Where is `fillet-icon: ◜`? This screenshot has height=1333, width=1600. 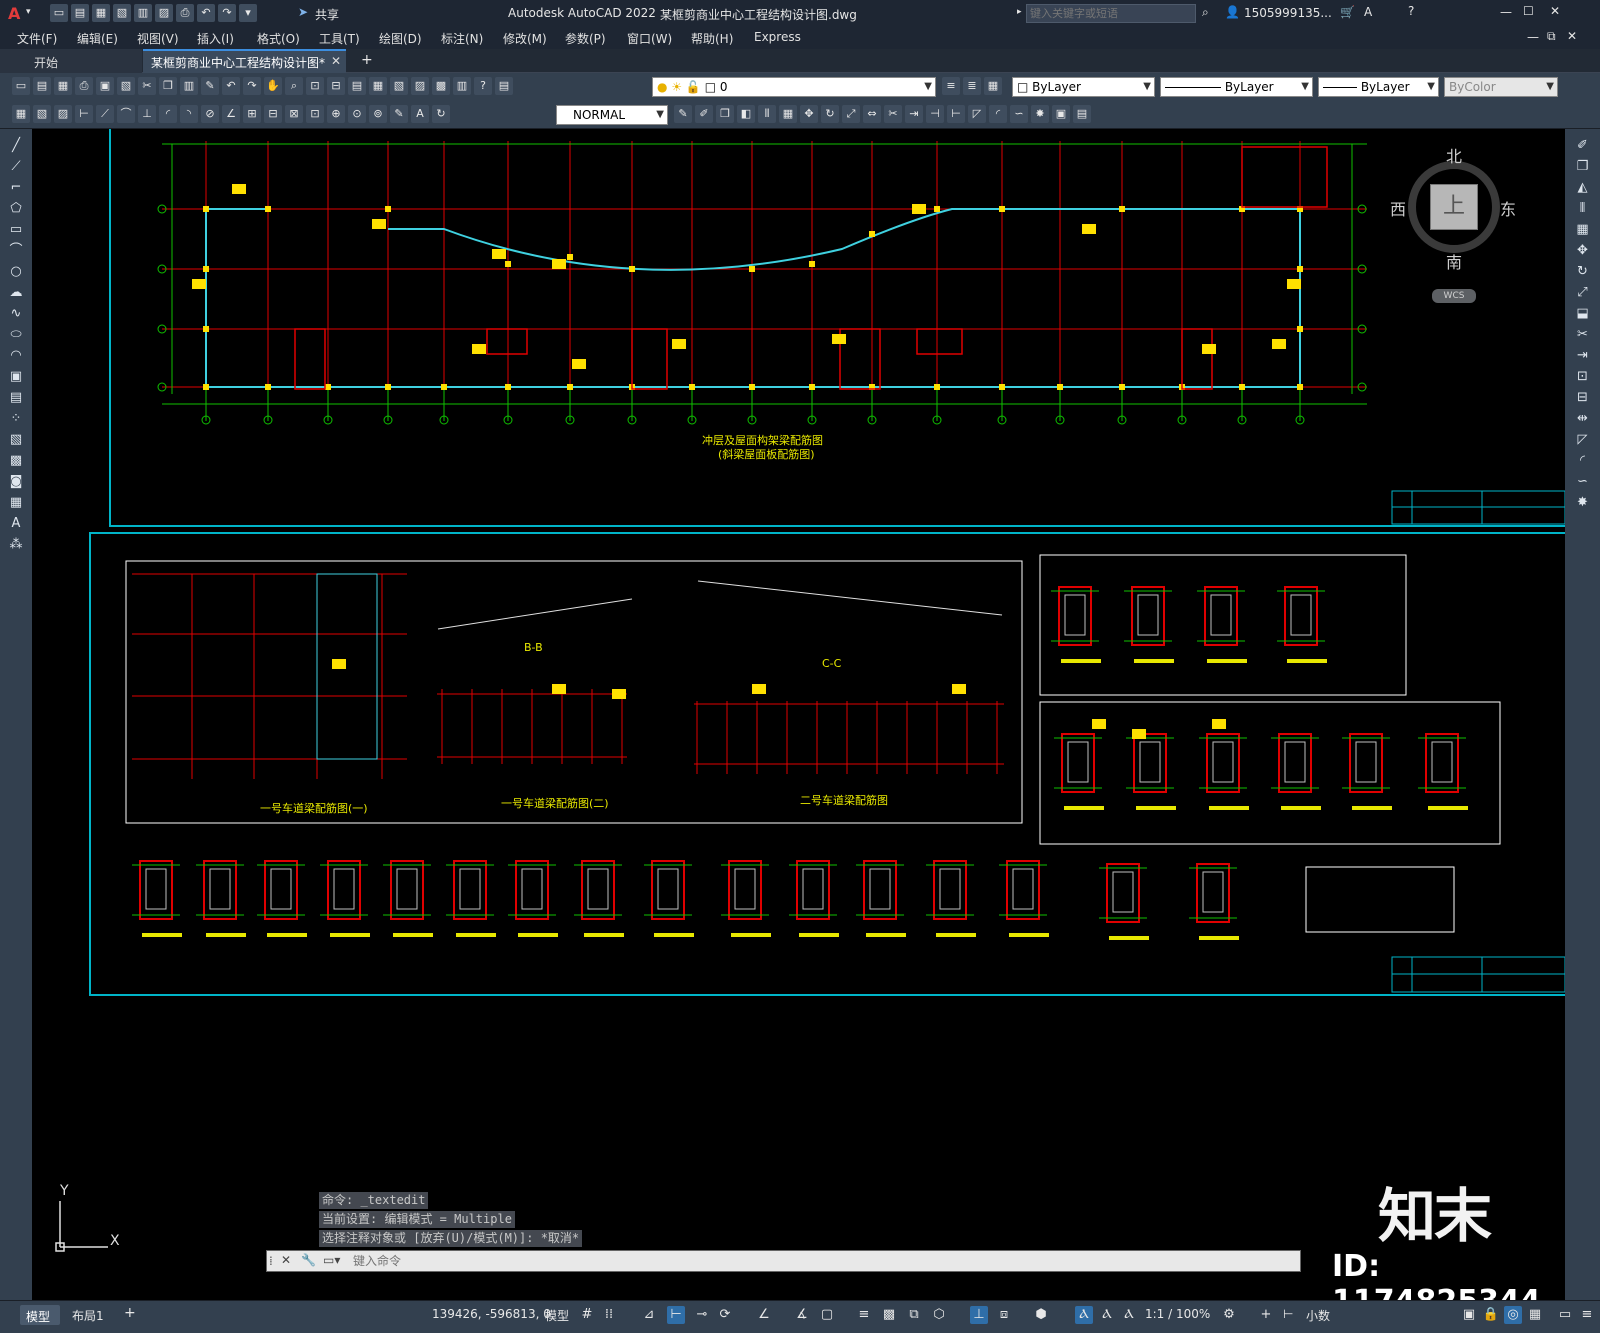
fillet-icon: ◜ is located at coordinates (998, 114).